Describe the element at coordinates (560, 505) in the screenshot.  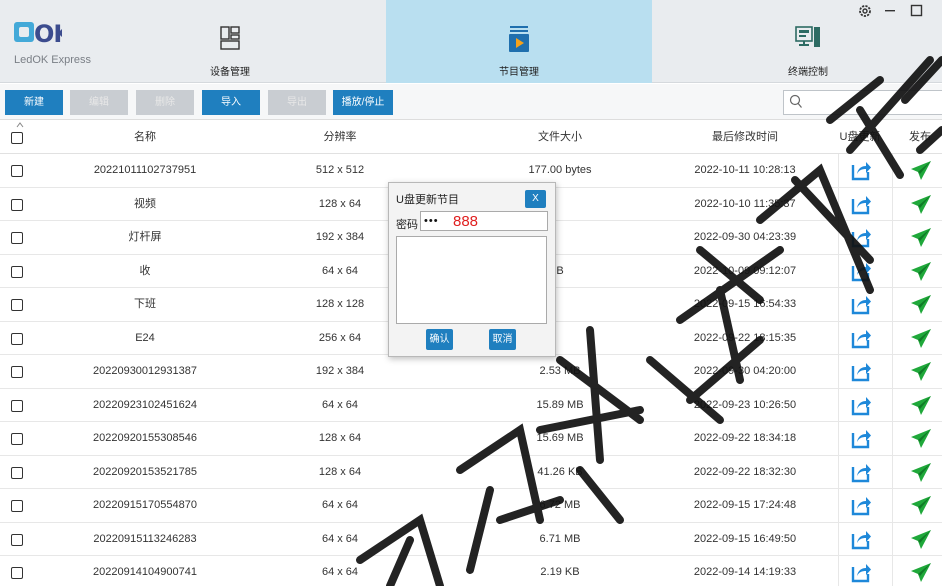
I see `cell-file-size: 6.72 MB` at that location.